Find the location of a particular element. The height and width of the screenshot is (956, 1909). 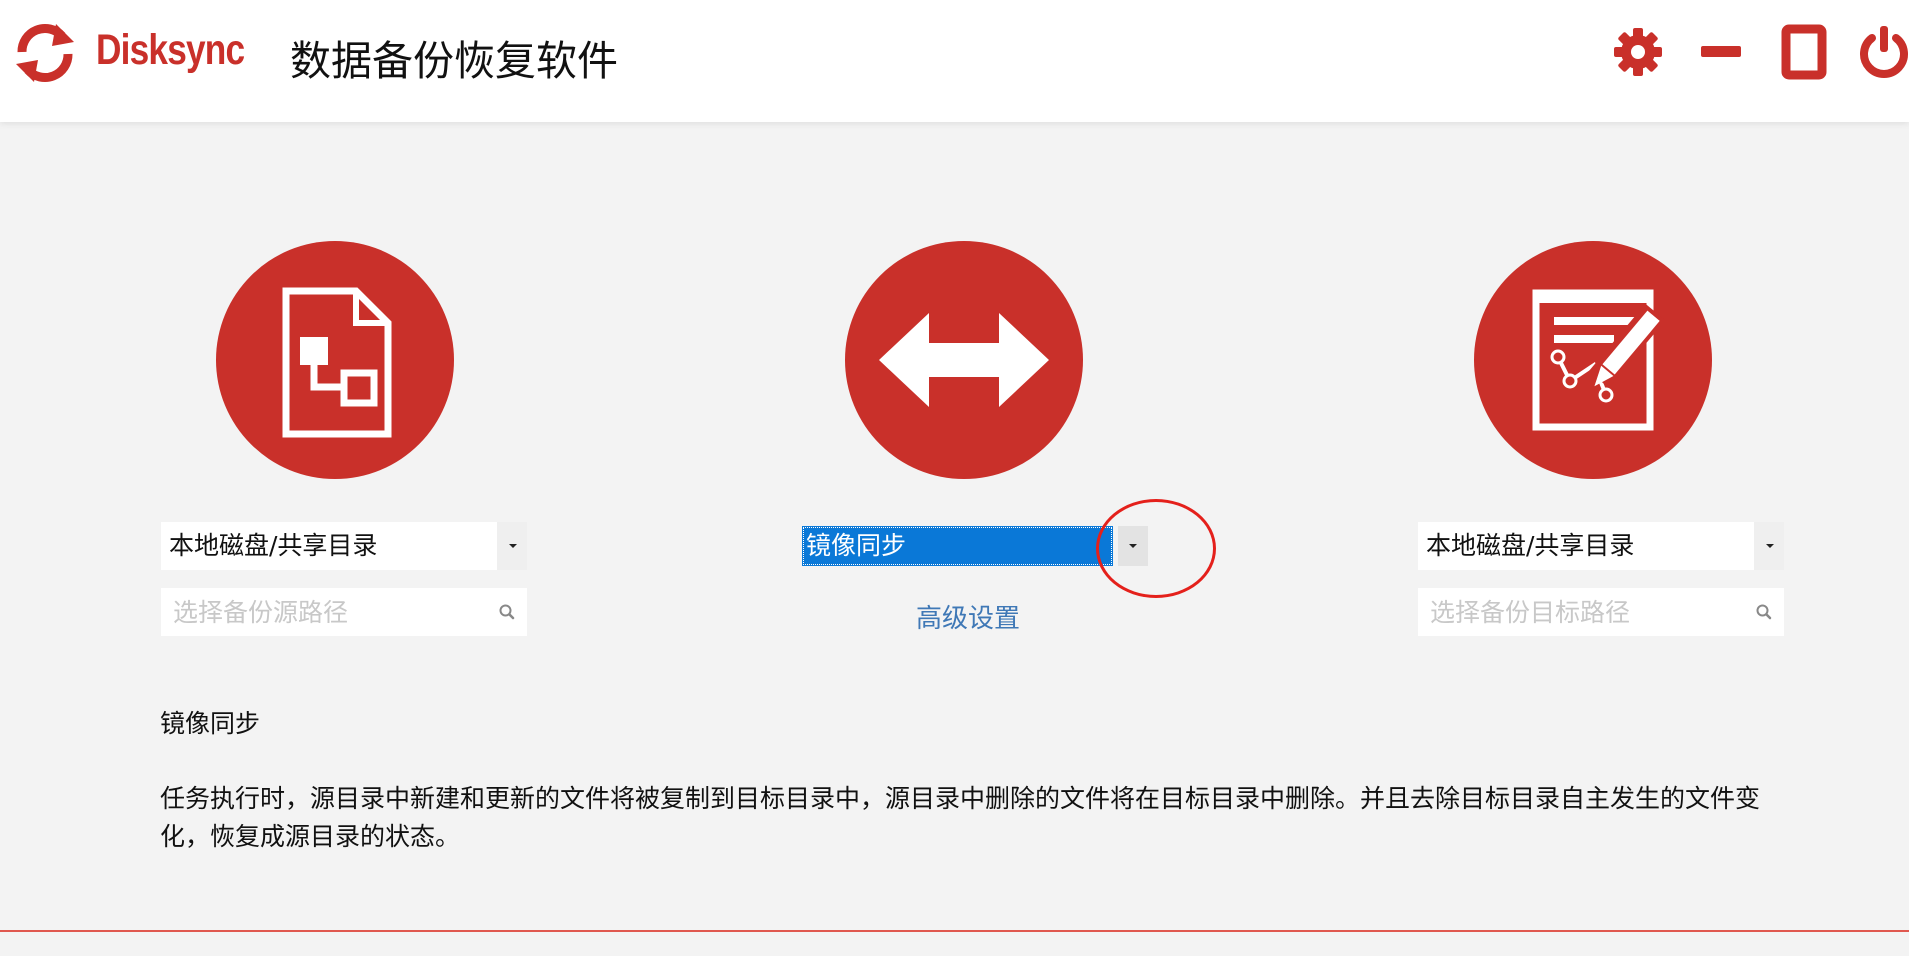

mode-description-title: 镜像同步 is located at coordinates (210, 723).